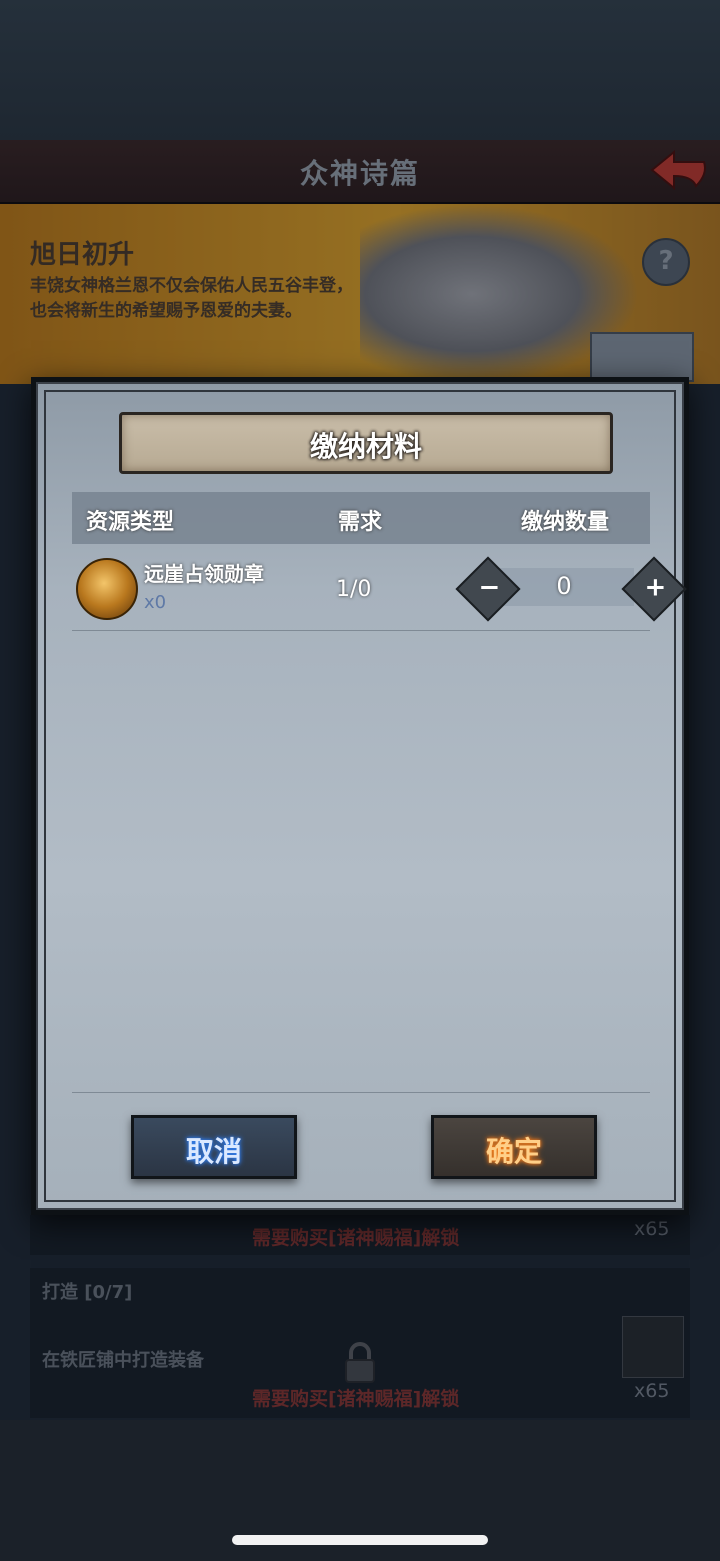  I want to click on cancel-label: 取消, so click(213, 1151).